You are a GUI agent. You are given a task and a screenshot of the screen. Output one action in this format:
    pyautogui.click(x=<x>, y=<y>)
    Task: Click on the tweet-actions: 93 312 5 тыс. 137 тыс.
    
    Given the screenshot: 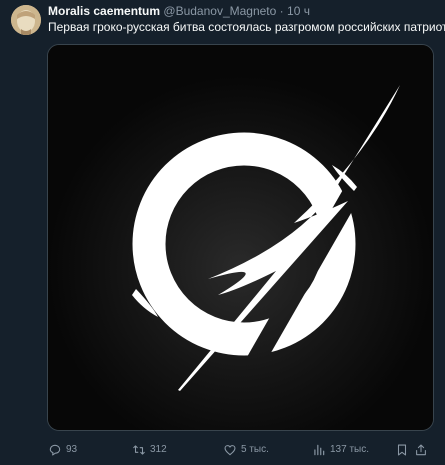 What is the action you would take?
    pyautogui.click(x=238, y=450)
    